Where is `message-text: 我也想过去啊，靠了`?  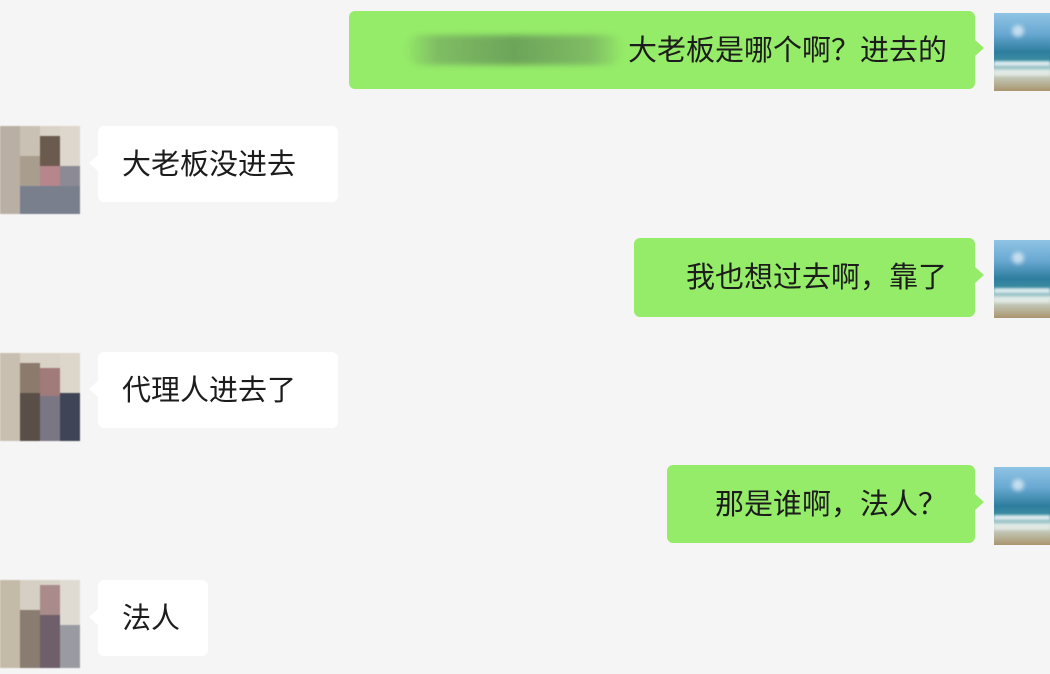 message-text: 我也想过去啊，靠了 is located at coordinates (816, 277).